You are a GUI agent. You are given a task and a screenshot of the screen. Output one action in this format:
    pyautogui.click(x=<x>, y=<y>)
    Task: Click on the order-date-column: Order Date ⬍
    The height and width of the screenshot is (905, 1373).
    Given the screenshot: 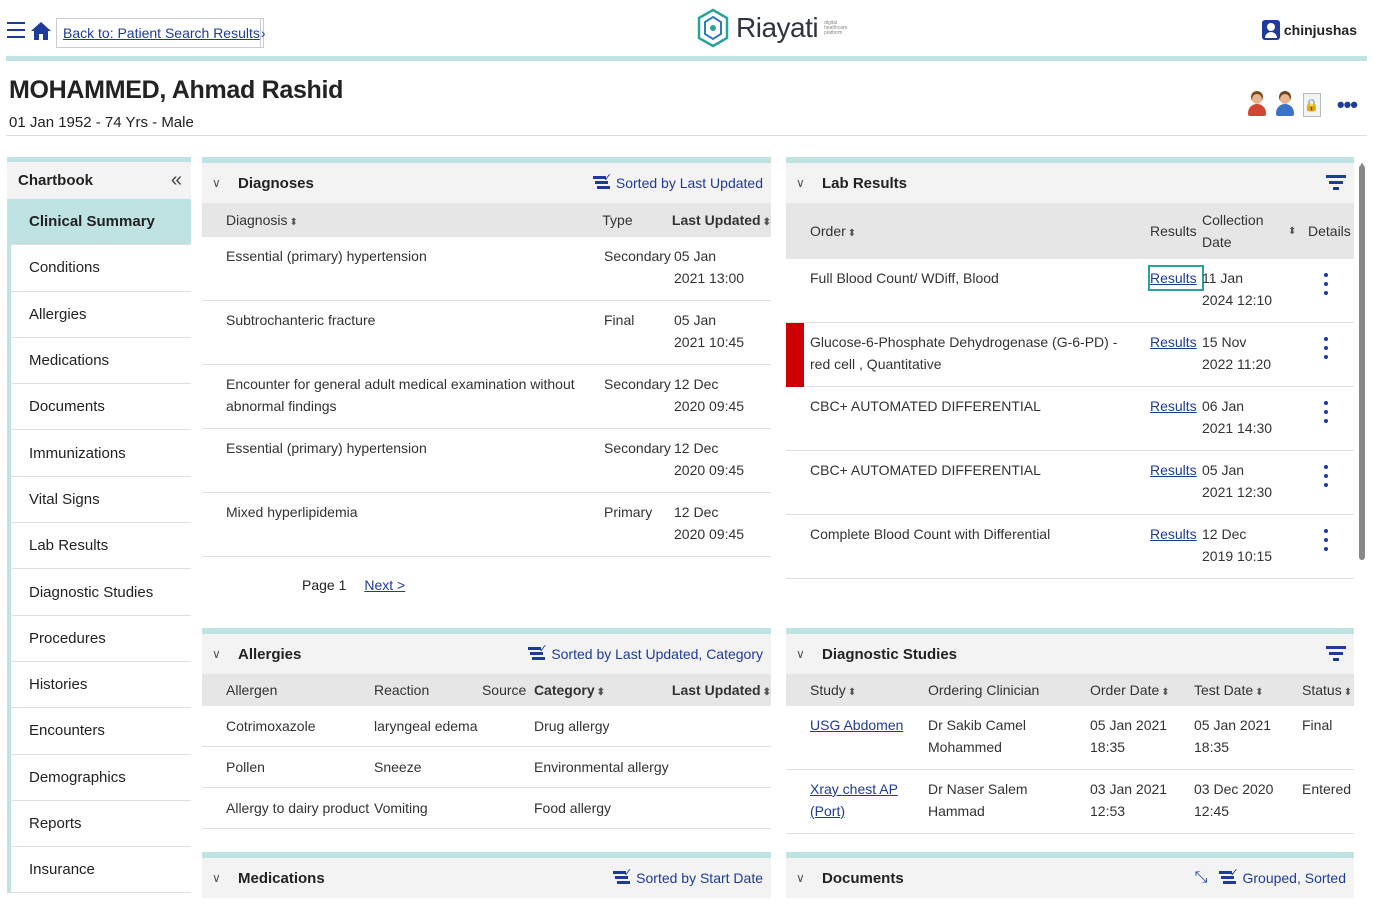 What is the action you would take?
    pyautogui.click(x=1142, y=690)
    